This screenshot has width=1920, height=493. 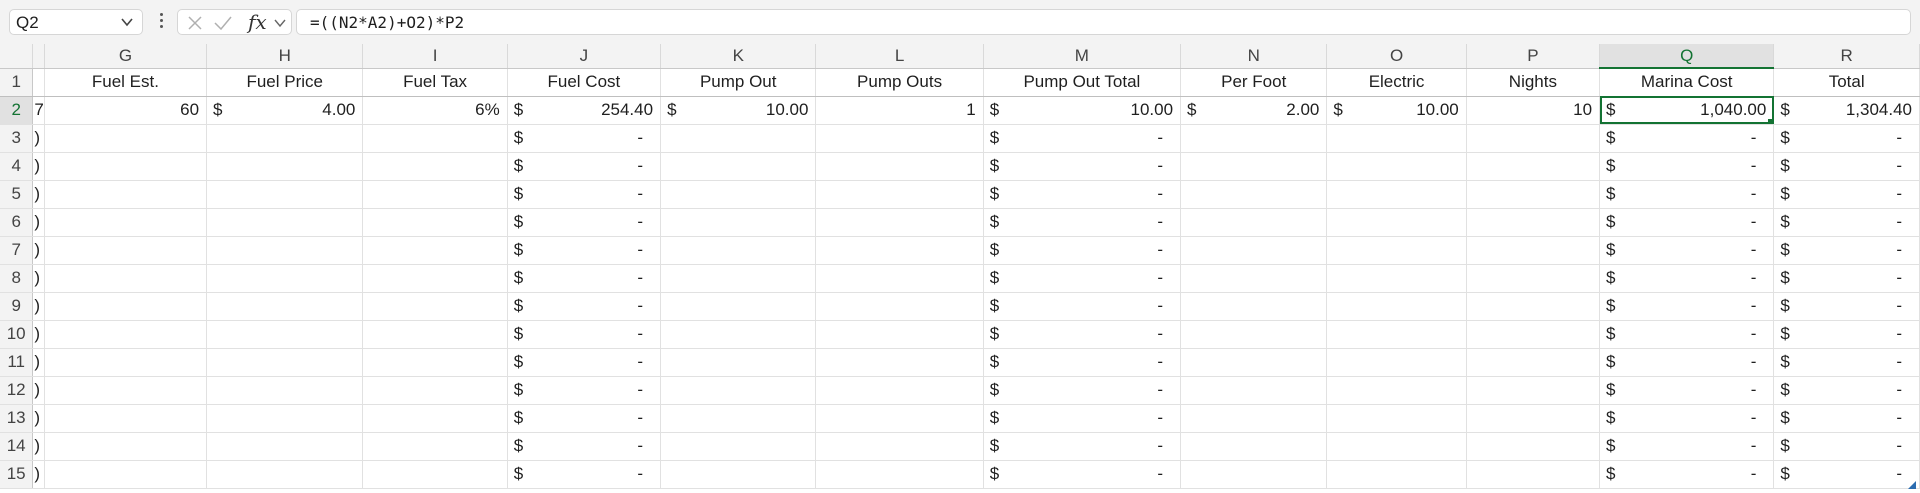 I want to click on cell-P2: 10, so click(x=1533, y=110).